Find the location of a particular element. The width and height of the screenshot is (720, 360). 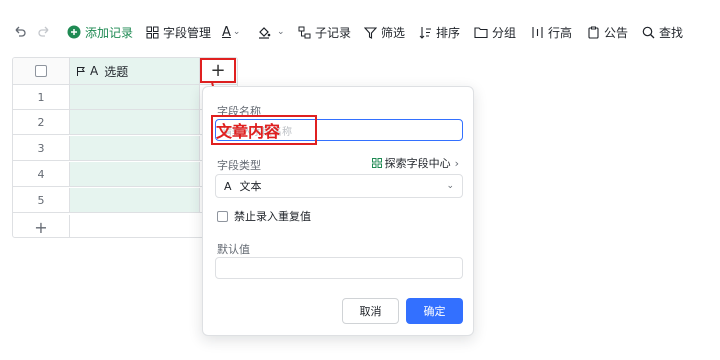

group-label: 分组 is located at coordinates (504, 32).